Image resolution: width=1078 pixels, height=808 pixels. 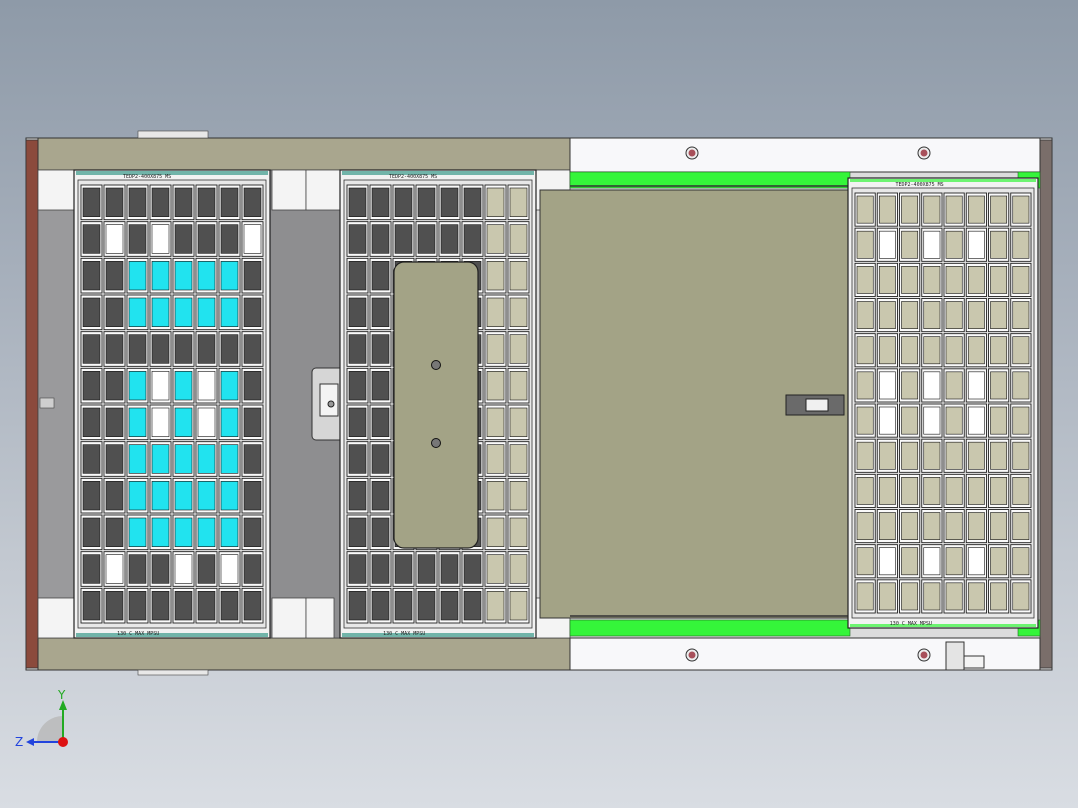 What do you see at coordinates (41, 718) in the screenshot?
I see `coordinate-triad: Y Z` at bounding box center [41, 718].